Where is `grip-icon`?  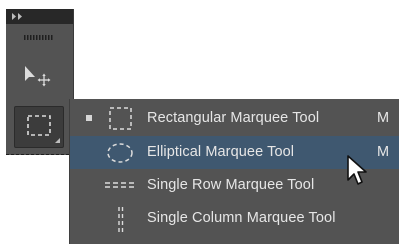
grip-icon is located at coordinates (39, 37).